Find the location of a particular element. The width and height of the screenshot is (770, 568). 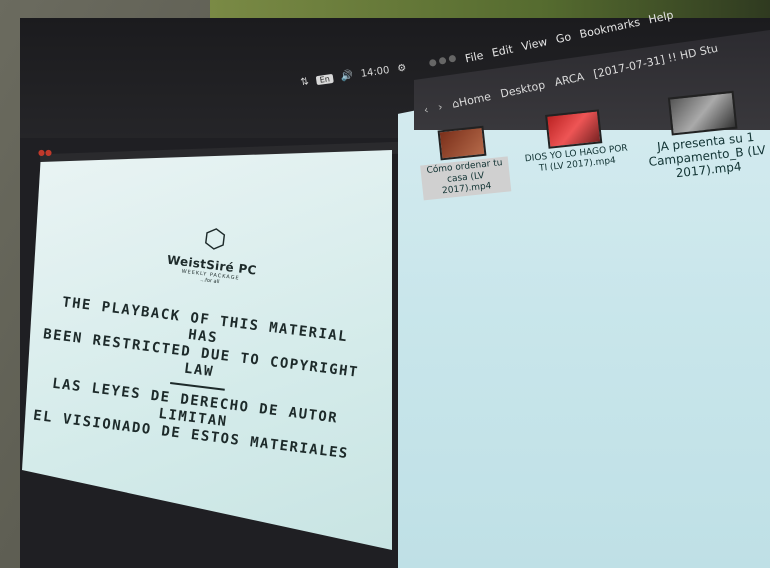

gear-icon: ⚙ is located at coordinates (402, 69).